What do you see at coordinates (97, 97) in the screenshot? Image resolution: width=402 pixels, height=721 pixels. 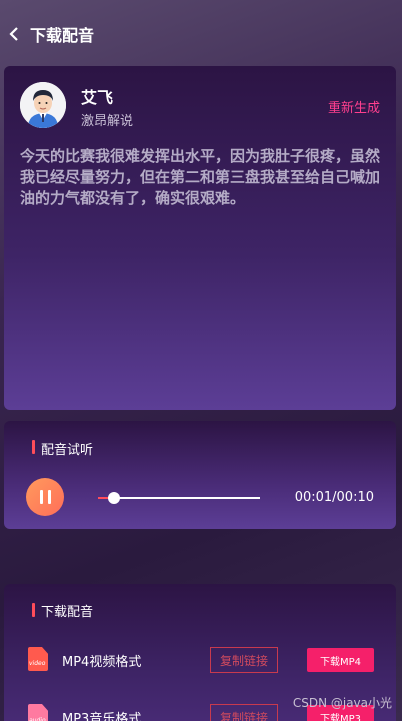 I see `speaker-name: 艾飞` at bounding box center [97, 97].